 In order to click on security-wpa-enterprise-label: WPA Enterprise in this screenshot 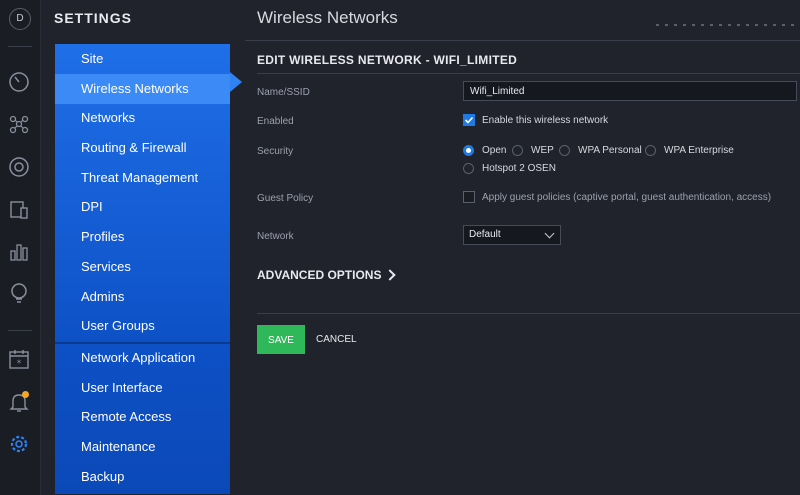, I will do `click(699, 150)`.